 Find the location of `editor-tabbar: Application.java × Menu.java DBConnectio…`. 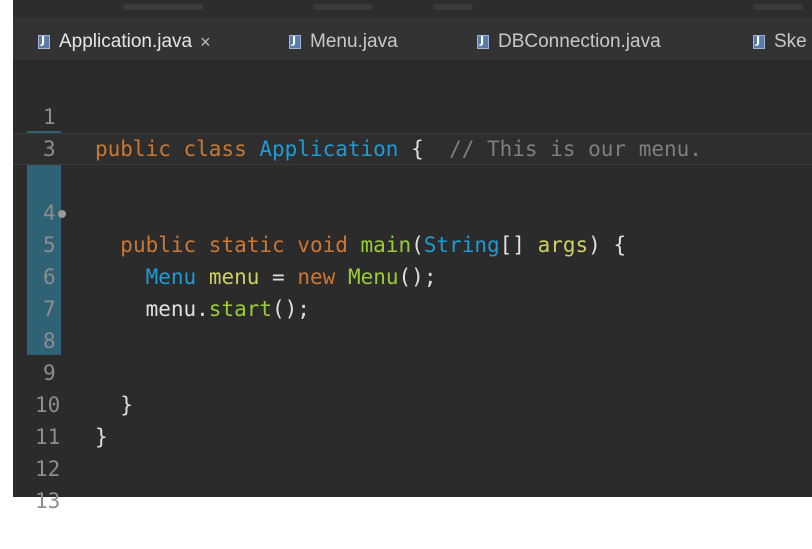

editor-tabbar: Application.java × Menu.java DBConnectio… is located at coordinates (412, 39).